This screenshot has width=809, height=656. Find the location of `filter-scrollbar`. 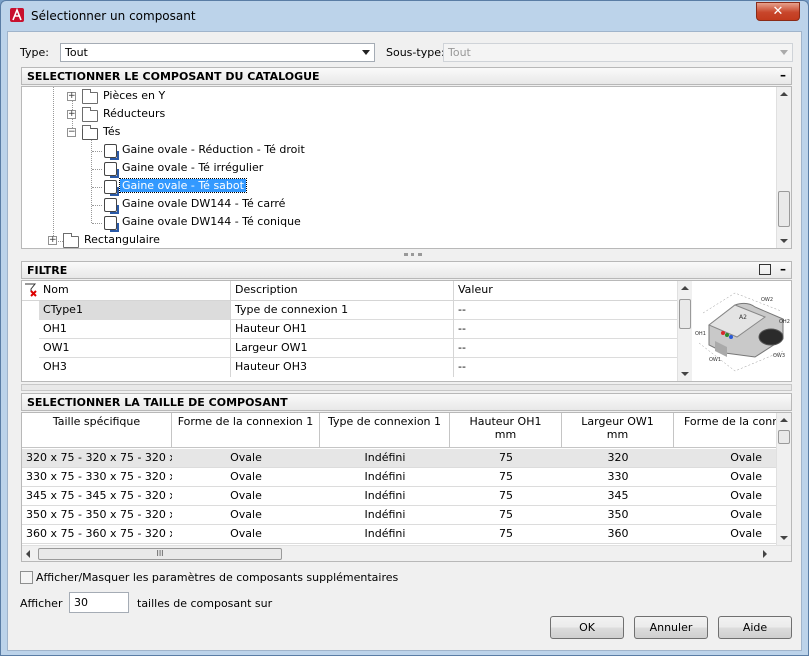

filter-scrollbar is located at coordinates (684, 331).